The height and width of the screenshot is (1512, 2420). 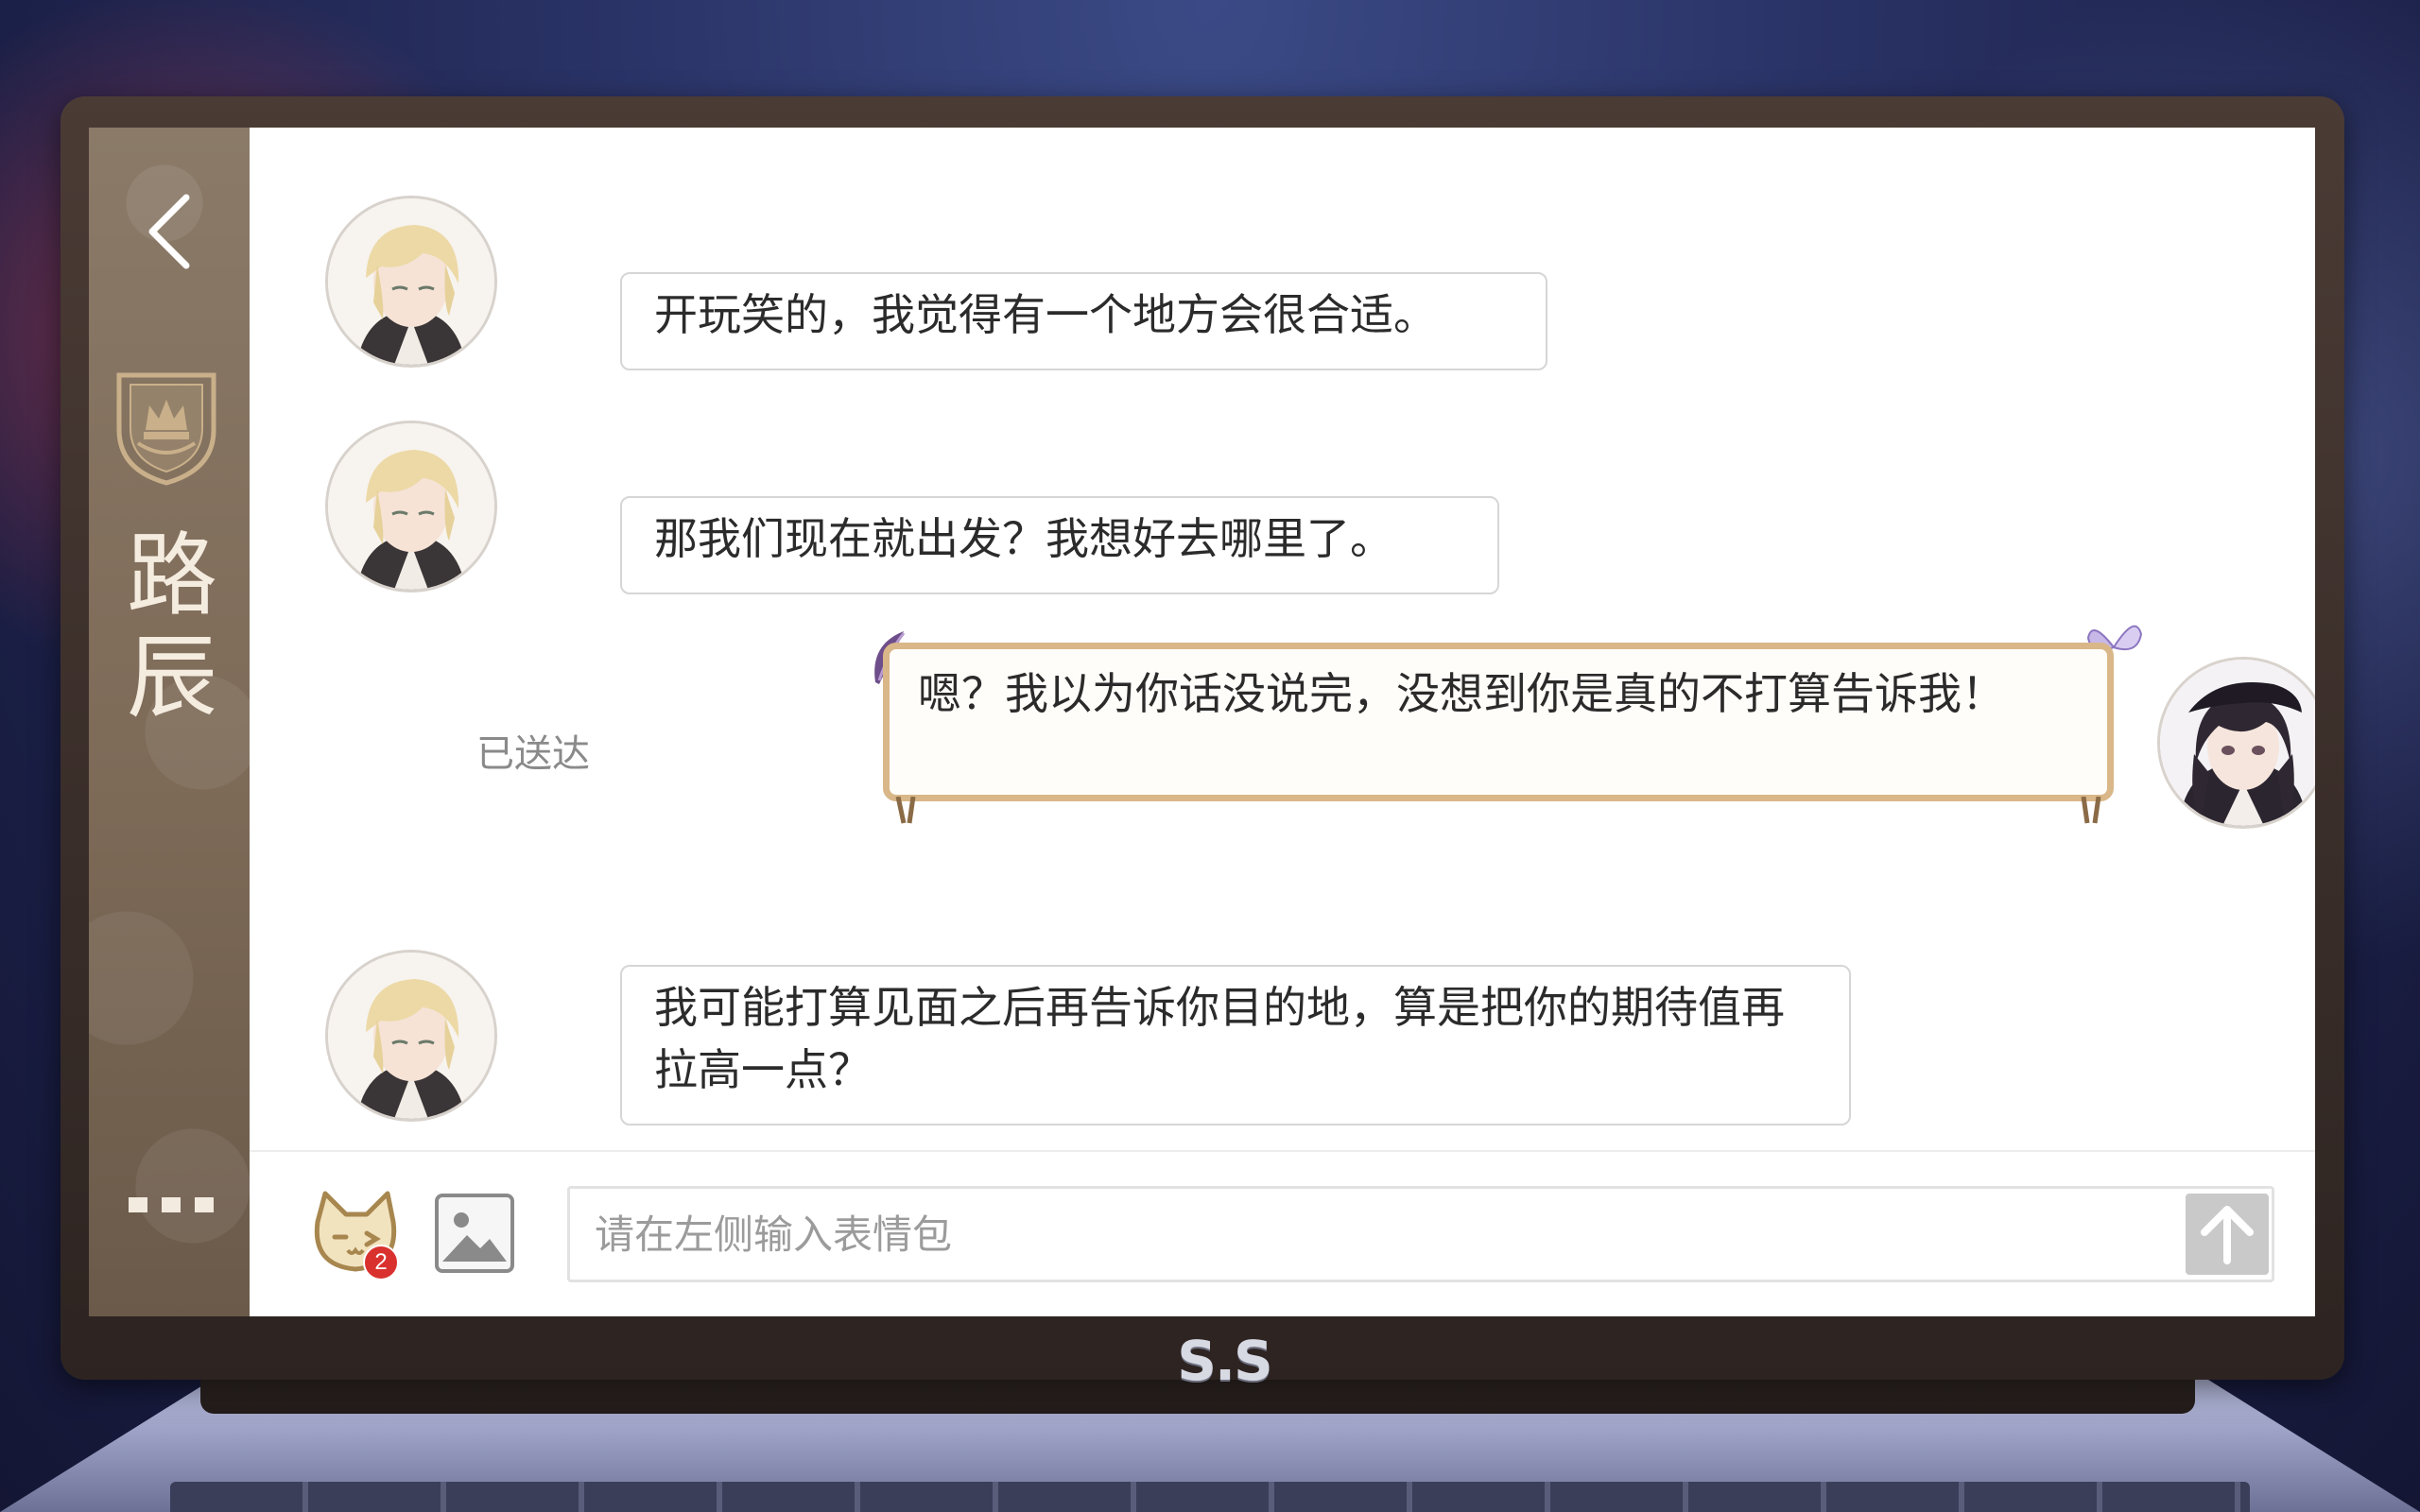 I want to click on arrow-up-icon, so click(x=2227, y=1235).